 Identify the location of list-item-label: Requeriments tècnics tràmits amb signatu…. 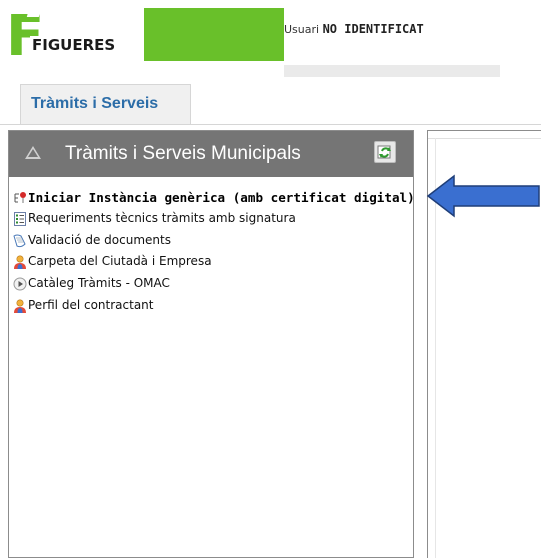
(162, 218).